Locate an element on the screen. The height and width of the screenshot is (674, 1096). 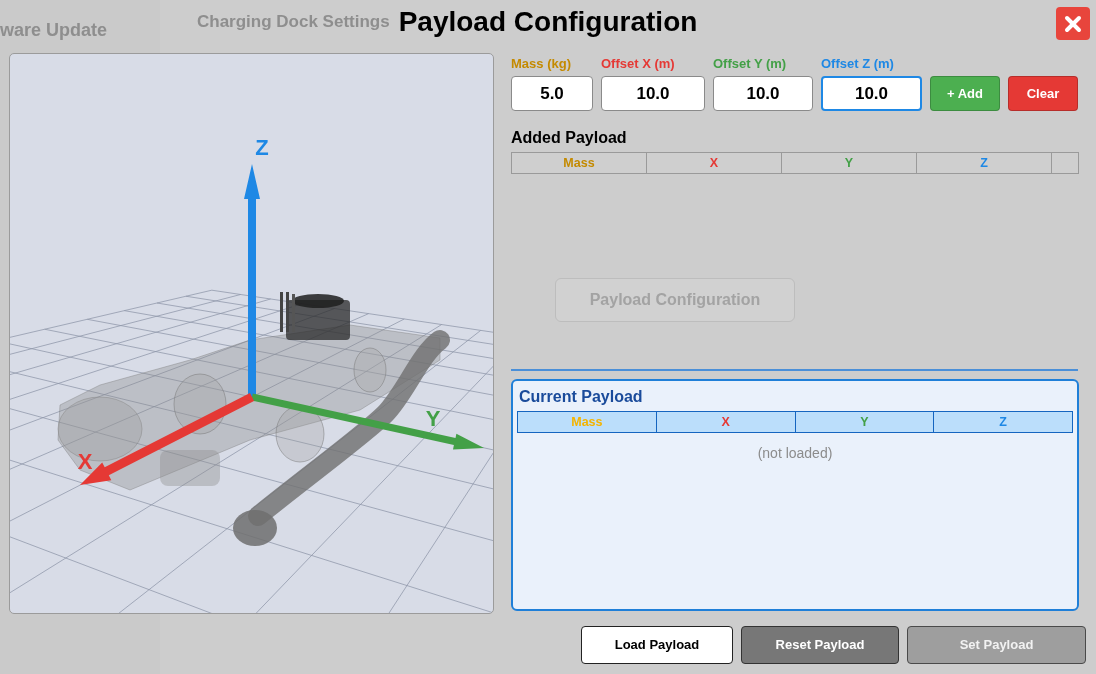
axis-label: X is located at coordinates (85, 461).